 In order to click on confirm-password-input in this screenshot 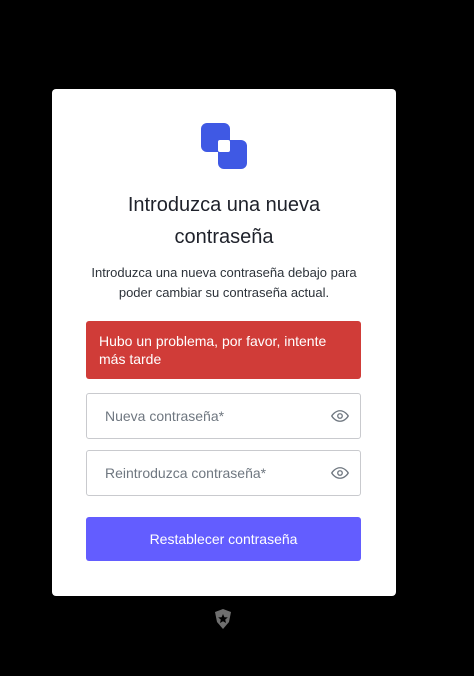, I will do `click(202, 473)`.